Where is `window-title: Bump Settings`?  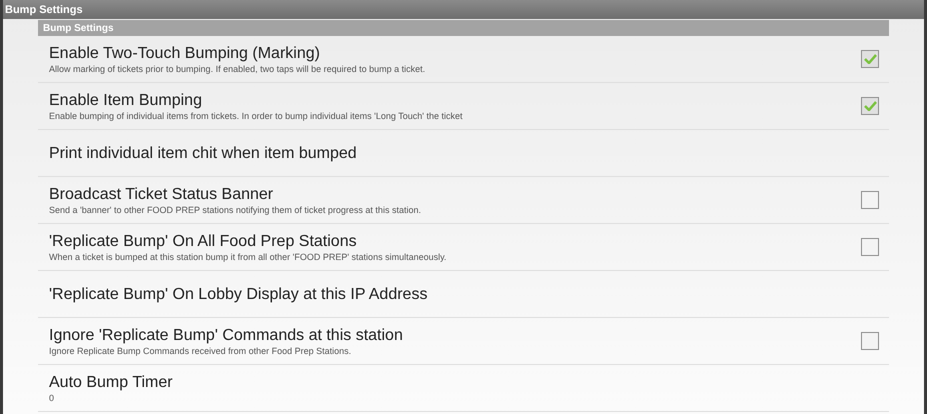
window-title: Bump Settings is located at coordinates (463, 9).